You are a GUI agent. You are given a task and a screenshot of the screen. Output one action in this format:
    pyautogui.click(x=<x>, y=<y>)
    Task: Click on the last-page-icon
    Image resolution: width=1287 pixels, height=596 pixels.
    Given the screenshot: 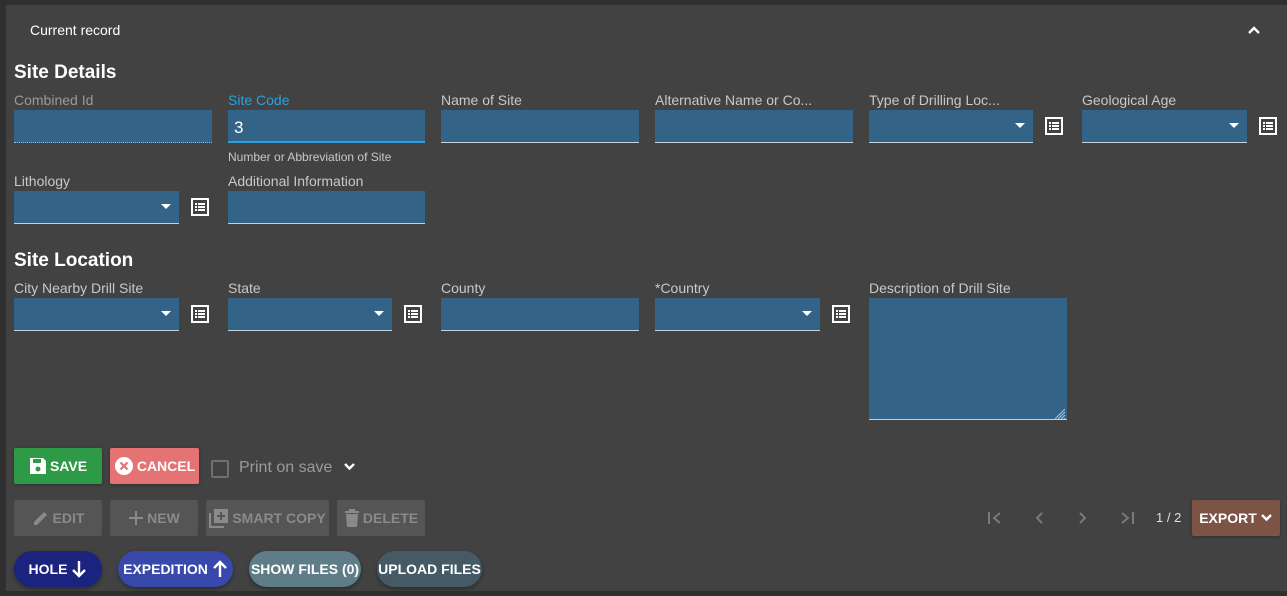 What is the action you would take?
    pyautogui.click(x=1127, y=518)
    